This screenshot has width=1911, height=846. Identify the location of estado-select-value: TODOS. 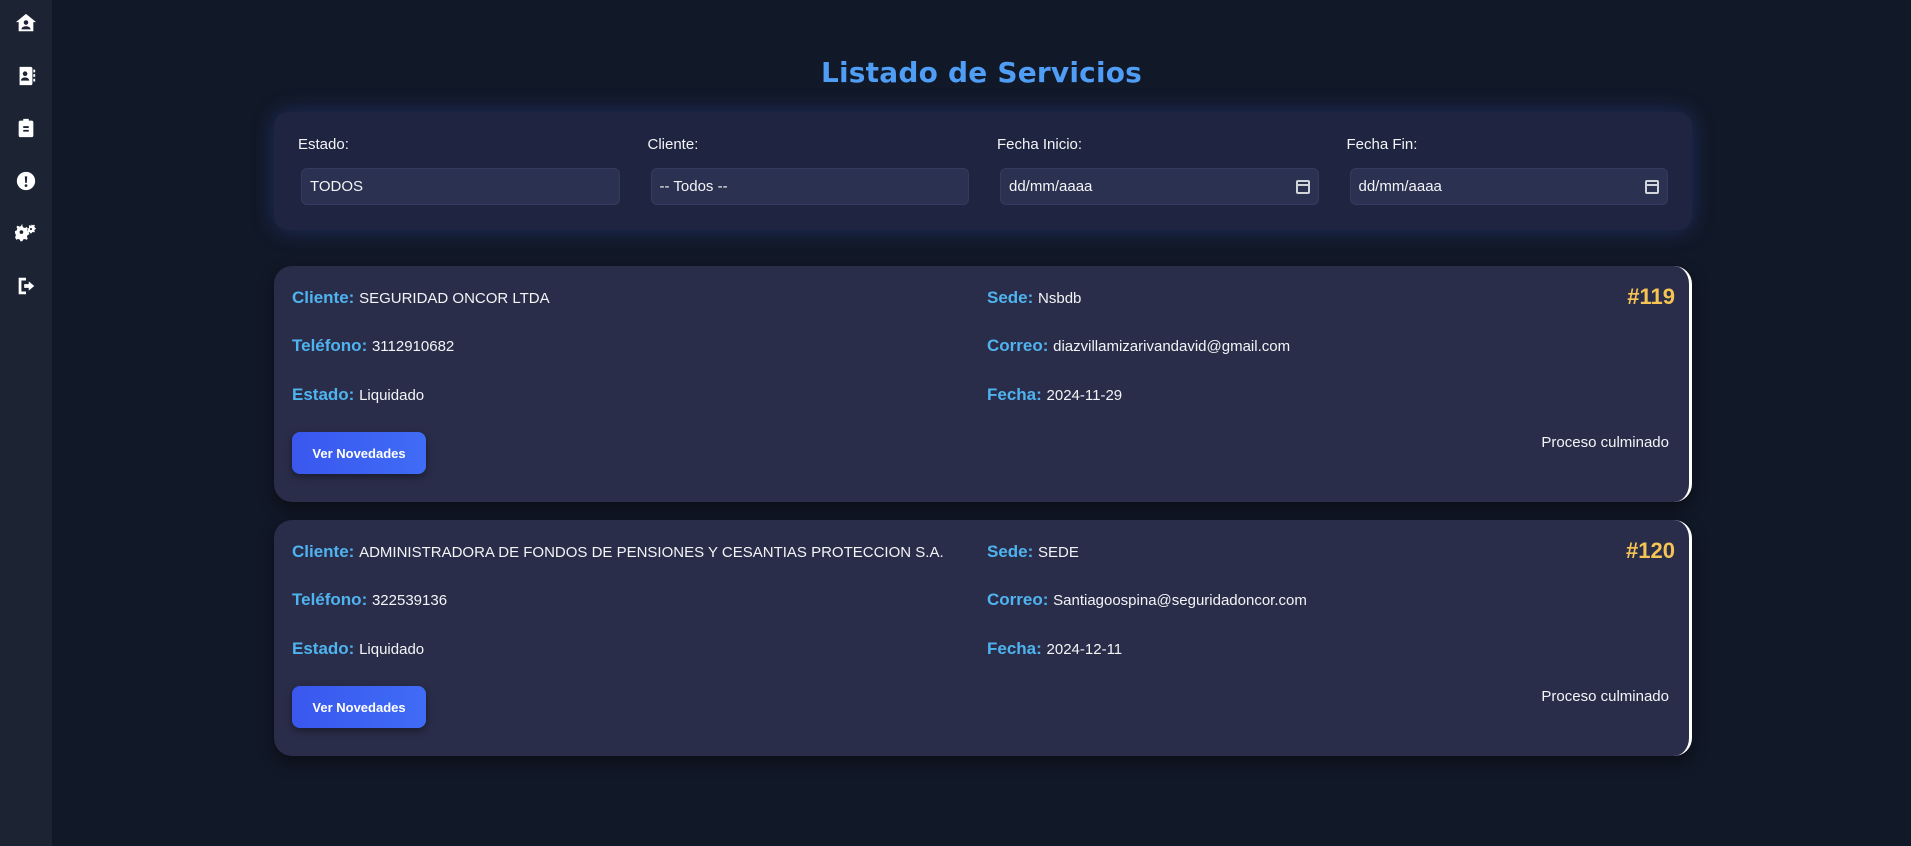
(337, 186).